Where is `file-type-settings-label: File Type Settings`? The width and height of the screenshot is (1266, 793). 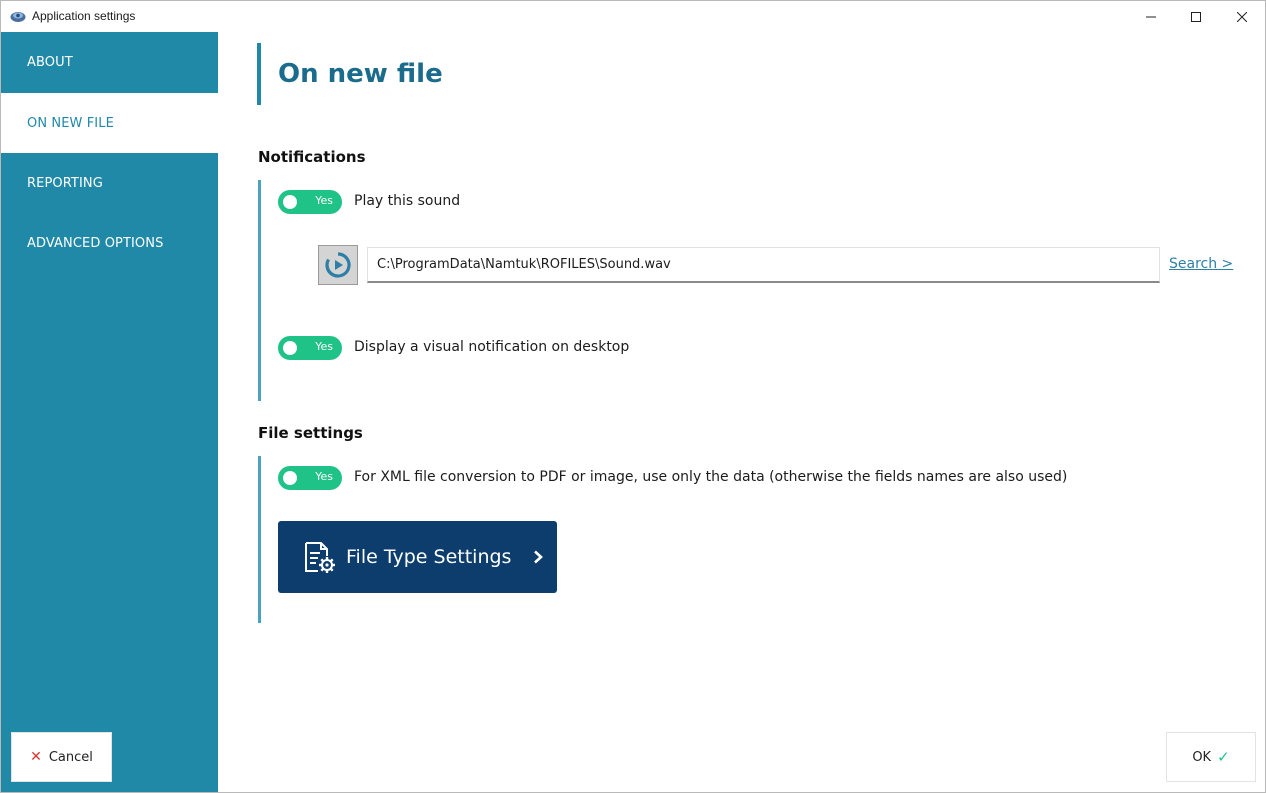
file-type-settings-label: File Type Settings is located at coordinates (429, 557).